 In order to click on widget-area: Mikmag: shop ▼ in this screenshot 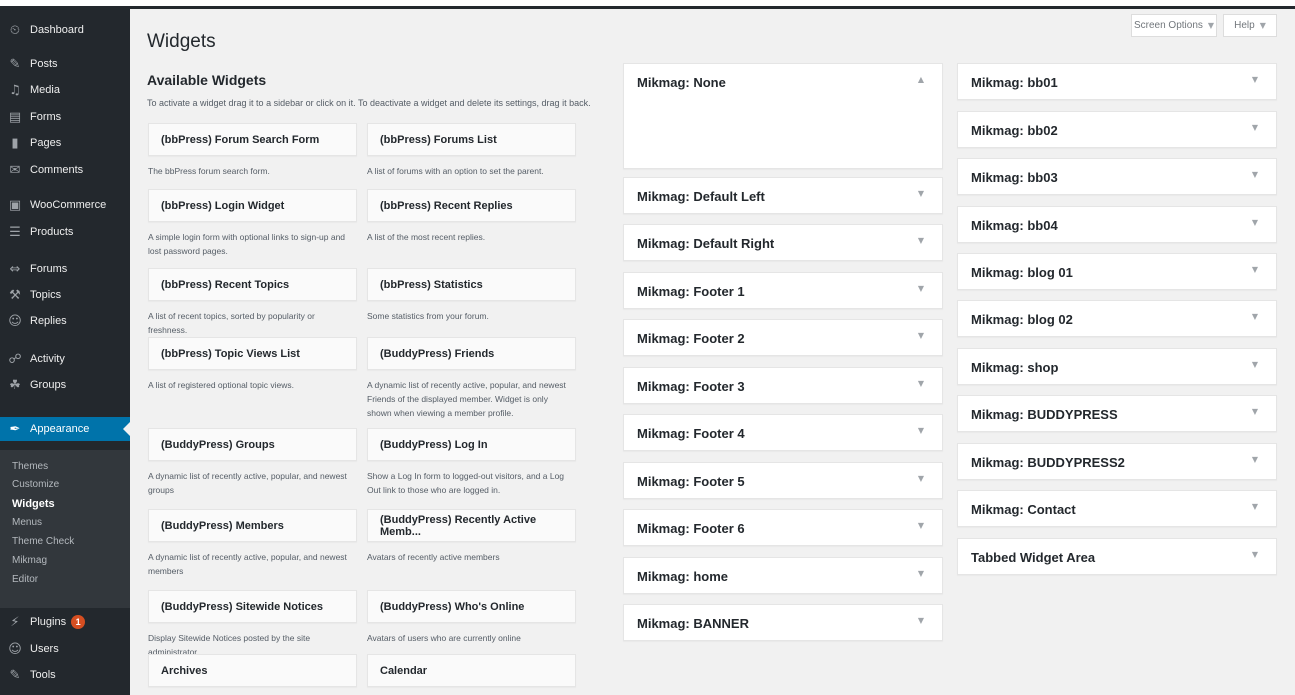, I will do `click(1117, 366)`.